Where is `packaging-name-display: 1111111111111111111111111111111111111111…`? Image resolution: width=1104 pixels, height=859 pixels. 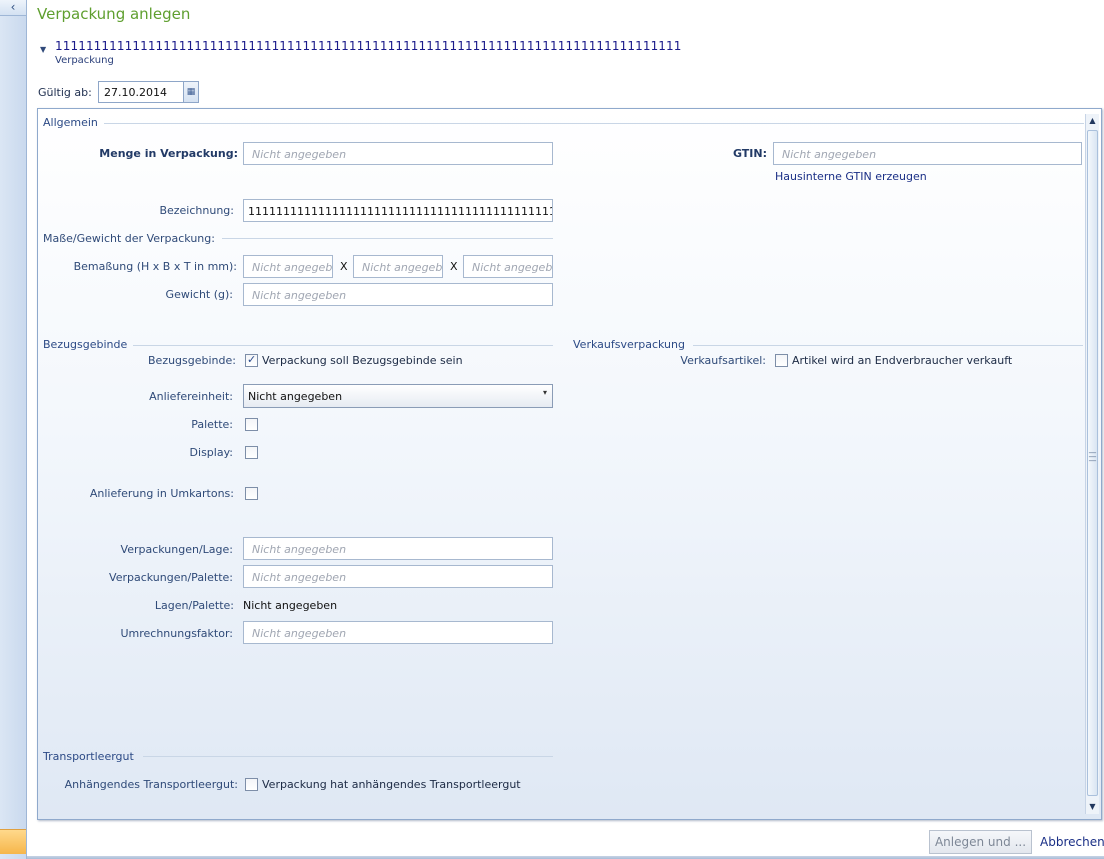
packaging-name-display: 1111111111111111111111111111111111111111… is located at coordinates (368, 46).